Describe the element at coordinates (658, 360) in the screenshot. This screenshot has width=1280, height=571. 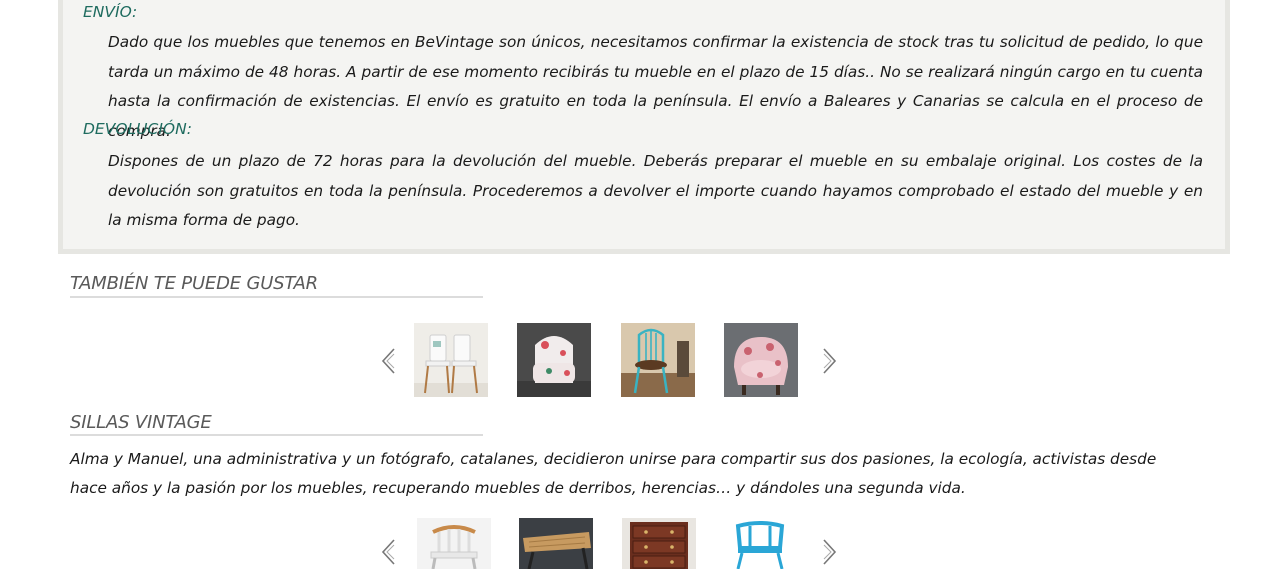
I see `turquoise-windsor-chair-photo` at that location.